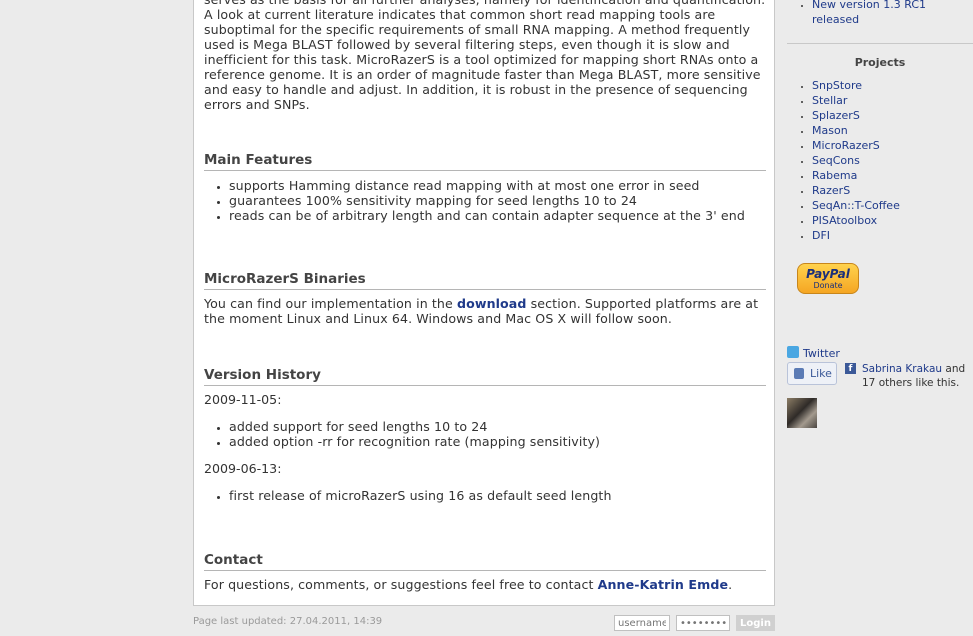 The image size is (973, 636). Describe the element at coordinates (799, 373) in the screenshot. I see `thumbs-up-icon` at that location.